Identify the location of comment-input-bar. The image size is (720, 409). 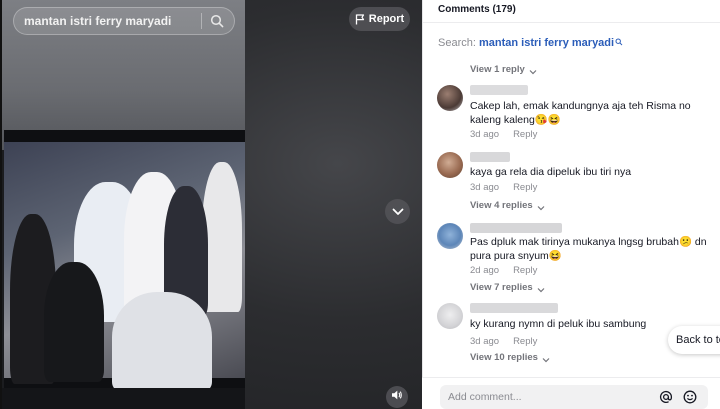
(571, 393).